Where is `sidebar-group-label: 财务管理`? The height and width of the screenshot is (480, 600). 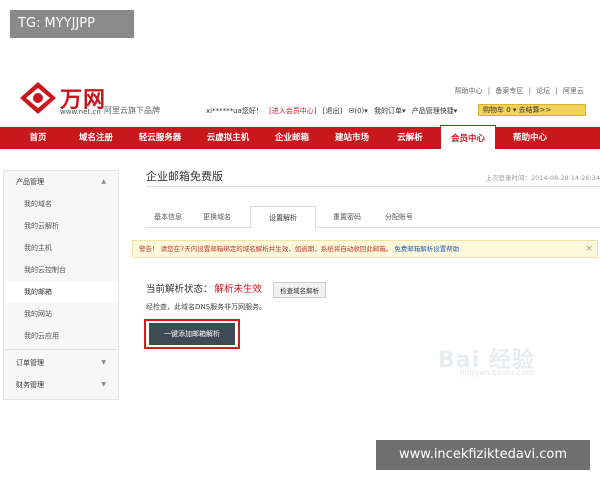
sidebar-group-label: 财务管理 is located at coordinates (30, 385).